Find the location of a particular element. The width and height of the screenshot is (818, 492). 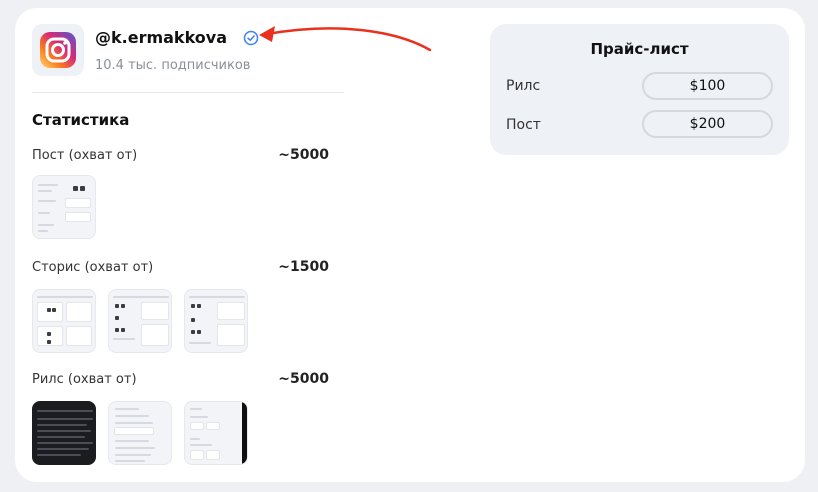

stat-value-reels: ~5000 is located at coordinates (303, 379).